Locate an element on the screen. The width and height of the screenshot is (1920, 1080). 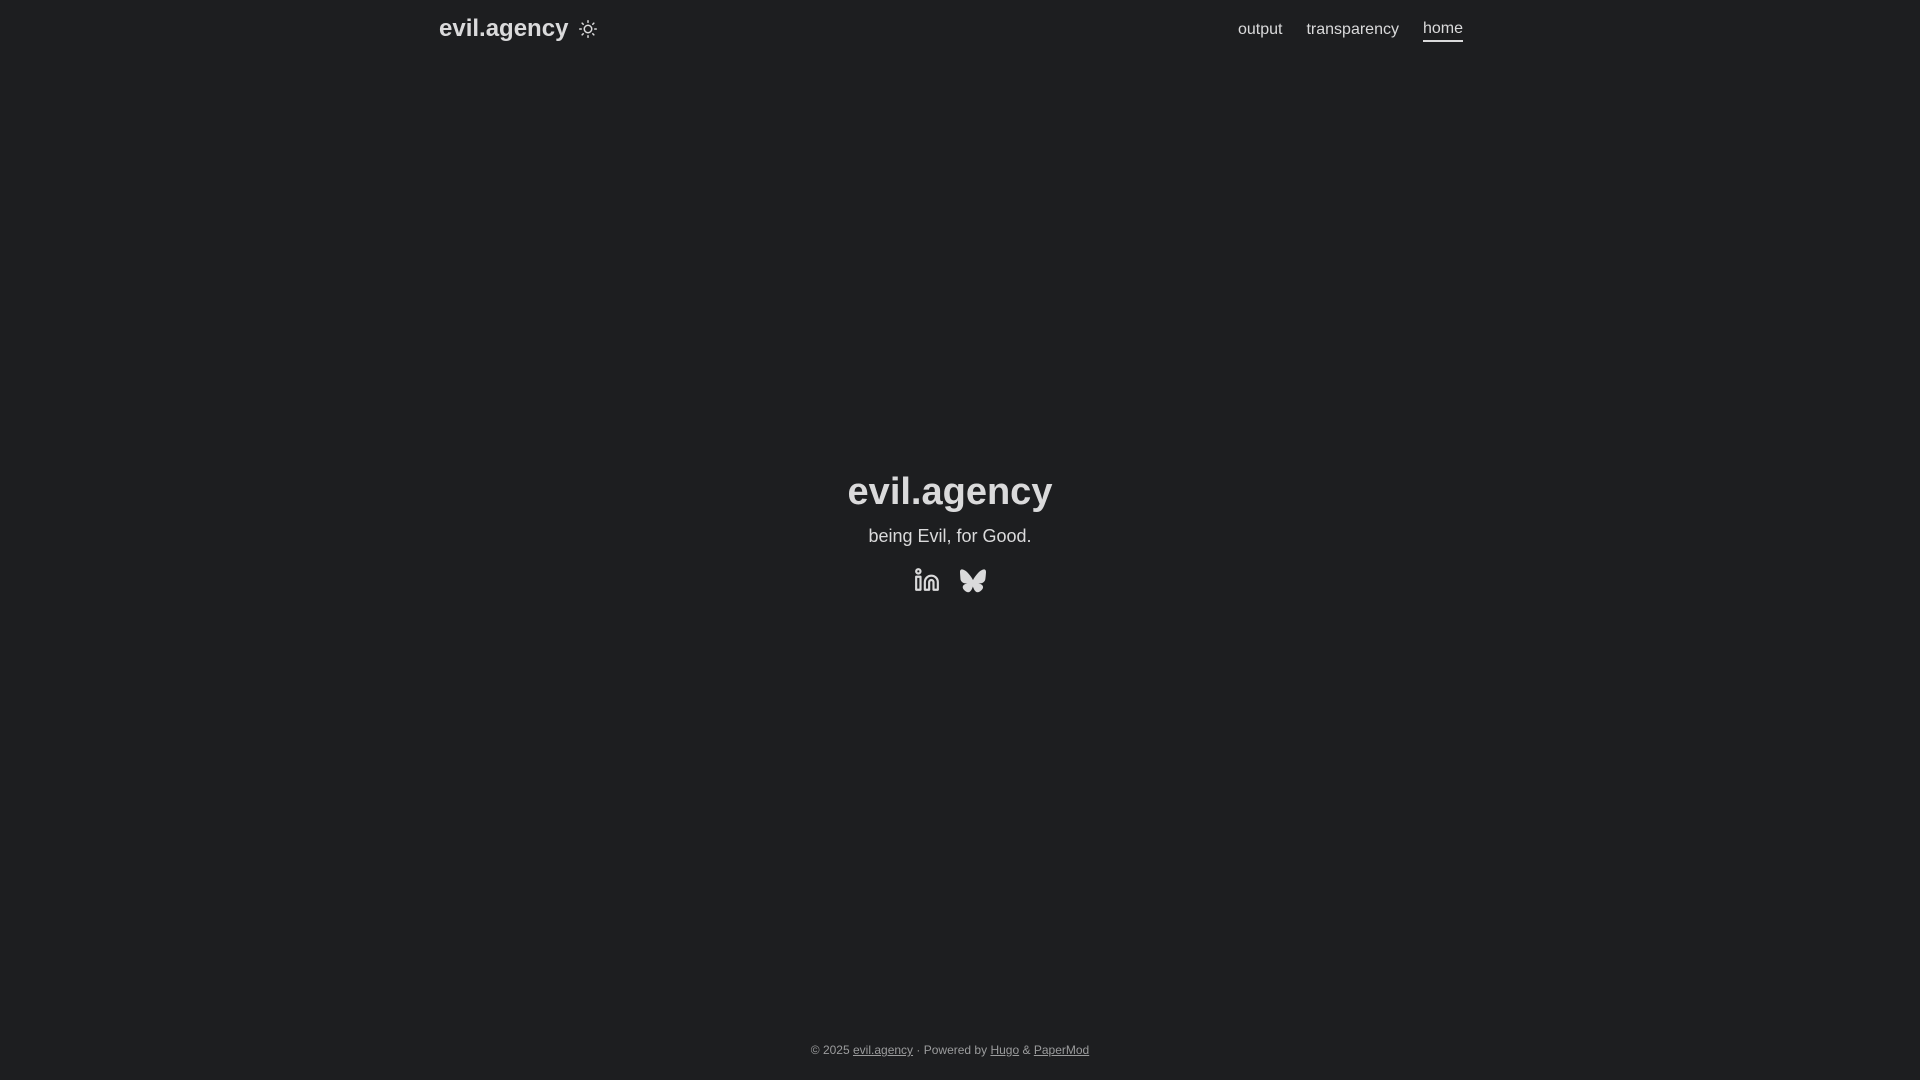
main-menu: output transparency home is located at coordinates (1350, 30).